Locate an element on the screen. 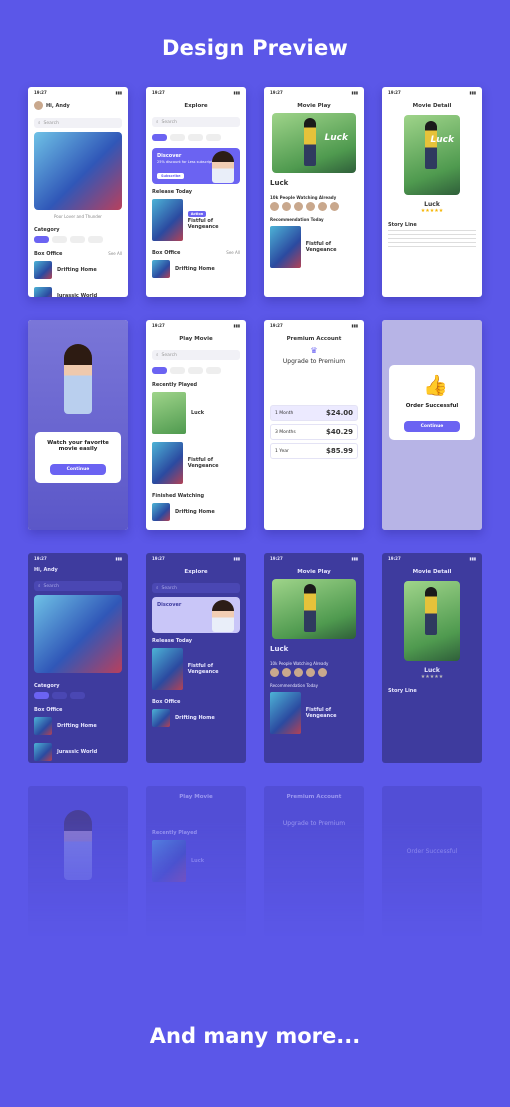  subscribe-button: Subscribe is located at coordinates (171, 176).